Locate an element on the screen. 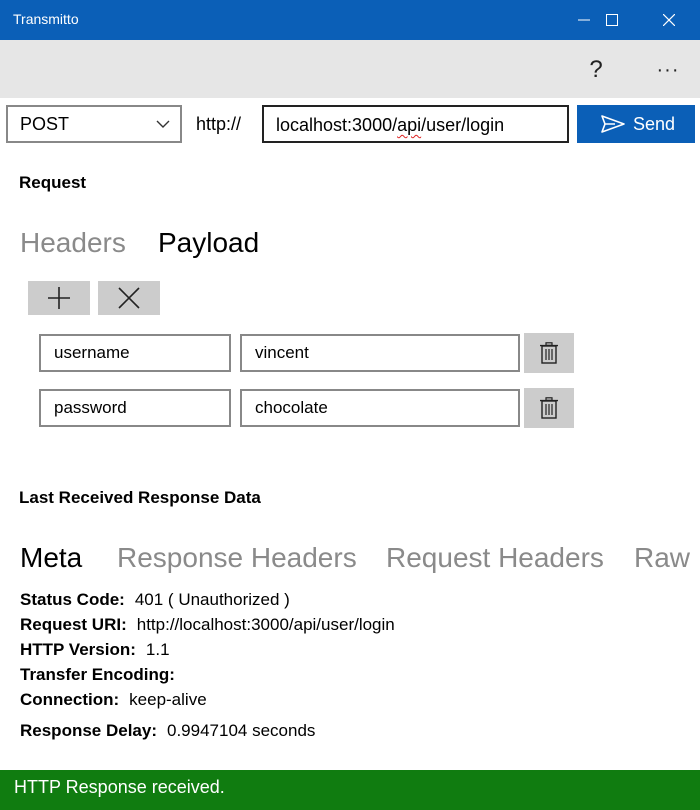 The height and width of the screenshot is (810, 700). tab-raw: Raw is located at coordinates (662, 558).